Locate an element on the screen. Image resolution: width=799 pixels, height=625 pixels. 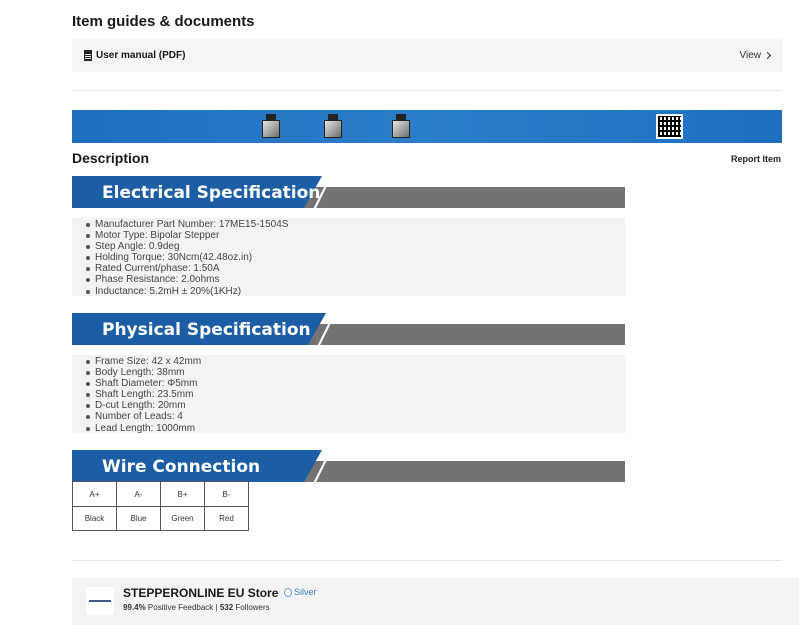
physical-spec-title: Physical Specification is located at coordinates (206, 330).